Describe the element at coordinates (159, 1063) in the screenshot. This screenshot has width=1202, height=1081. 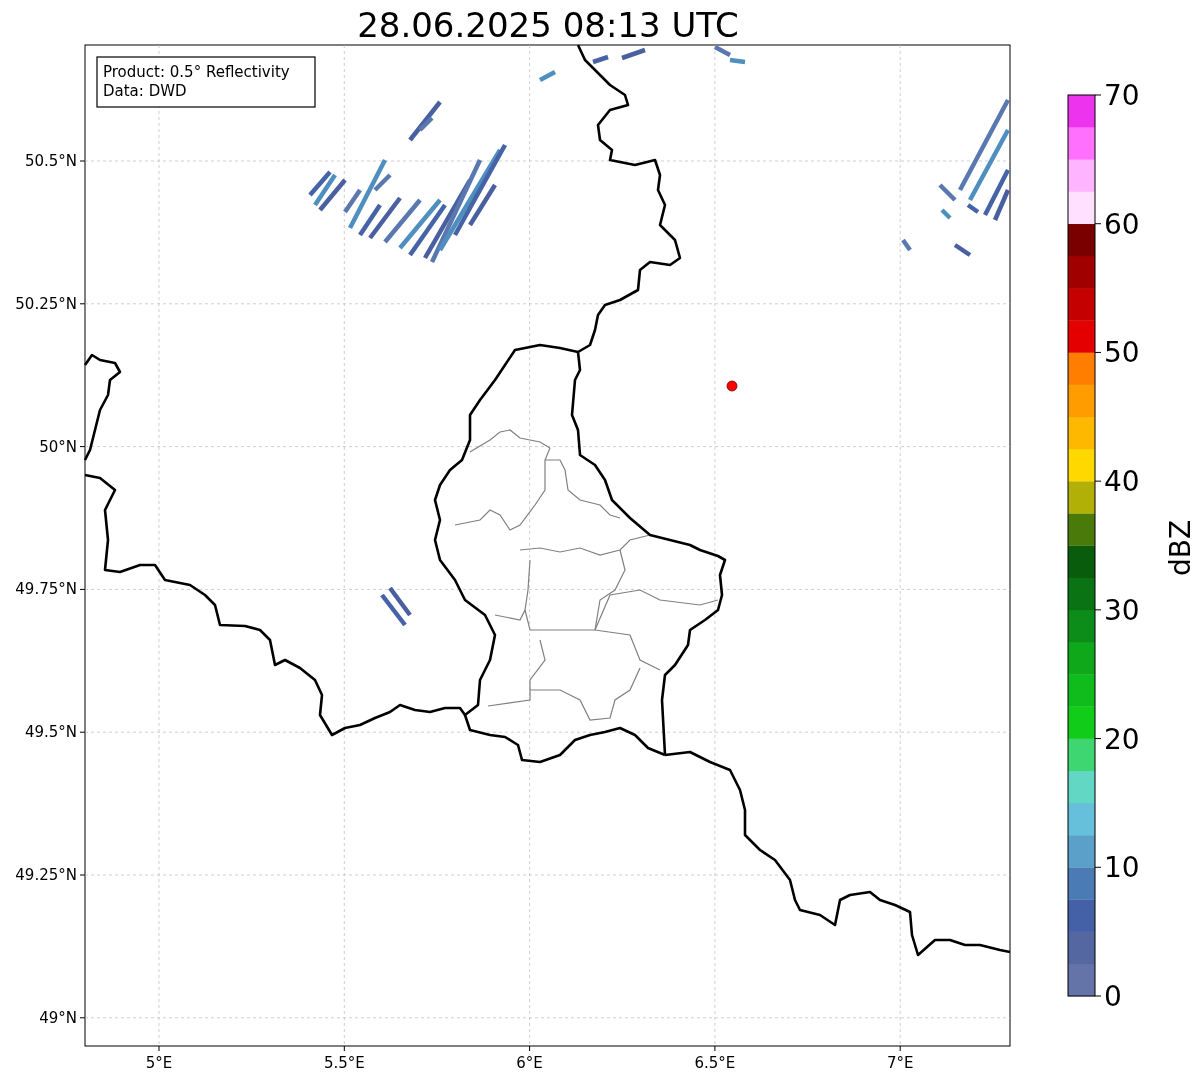
I see `axis-tick-label: 5°E` at that location.